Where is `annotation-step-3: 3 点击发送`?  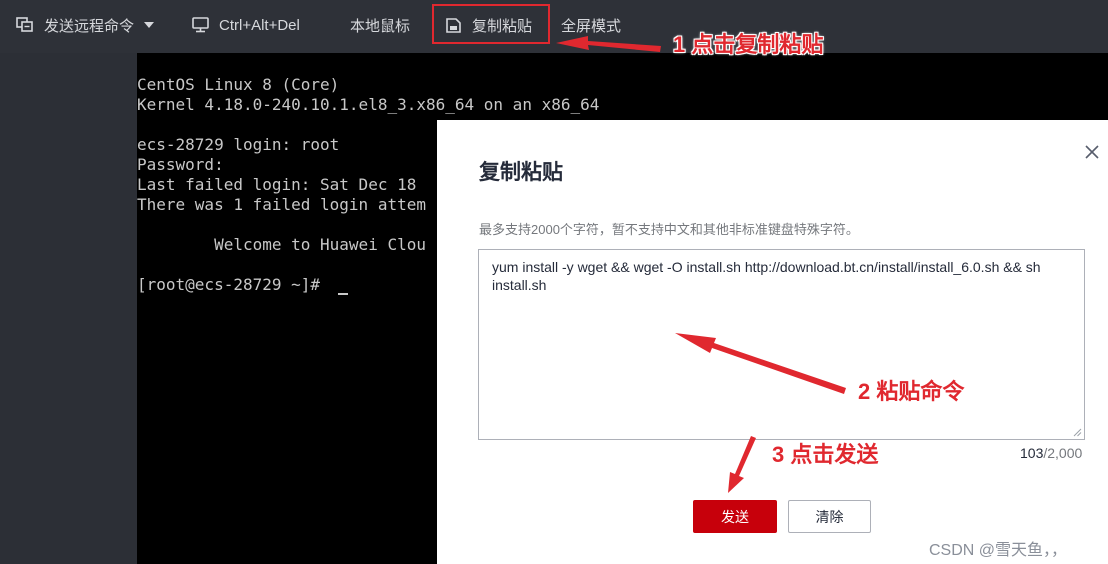
annotation-step-3: 3 点击发送 is located at coordinates (825, 454).